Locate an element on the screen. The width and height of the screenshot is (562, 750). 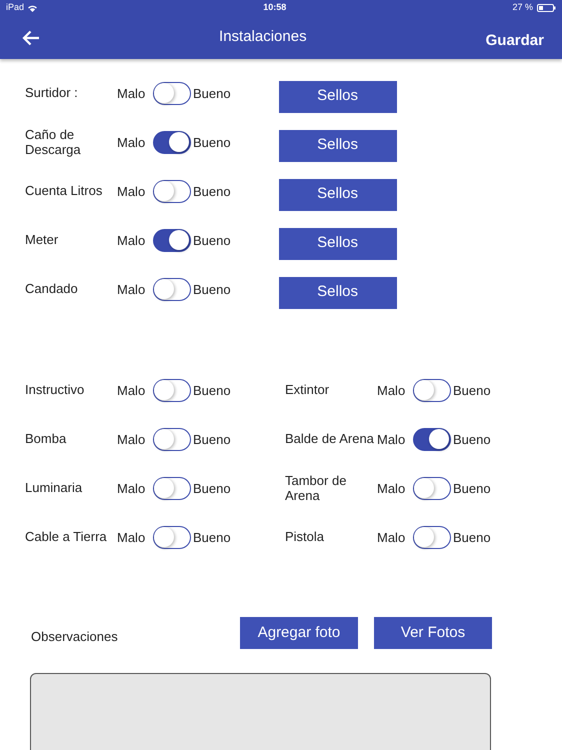
observations-label: Observaciones is located at coordinates (74, 637).